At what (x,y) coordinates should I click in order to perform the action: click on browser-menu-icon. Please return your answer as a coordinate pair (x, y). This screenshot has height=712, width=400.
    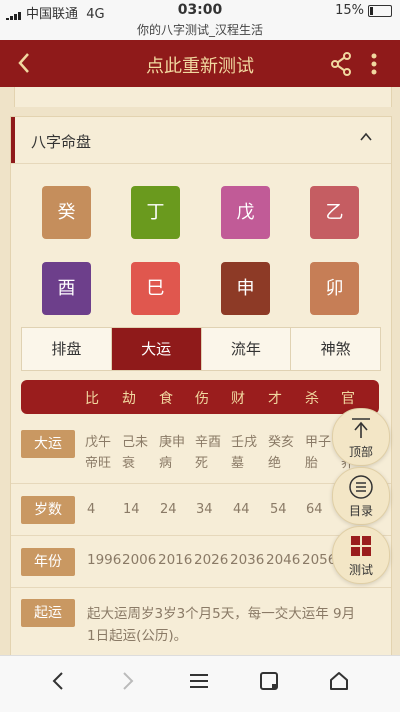
    Looking at the image, I should click on (199, 684).